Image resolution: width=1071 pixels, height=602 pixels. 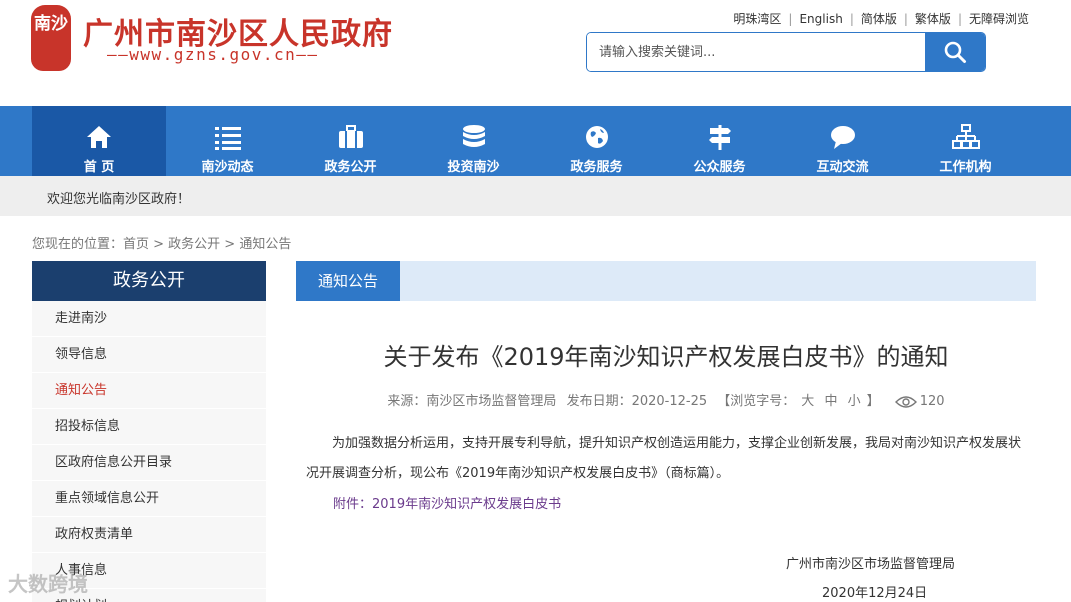 I want to click on globe-icon, so click(x=596, y=137).